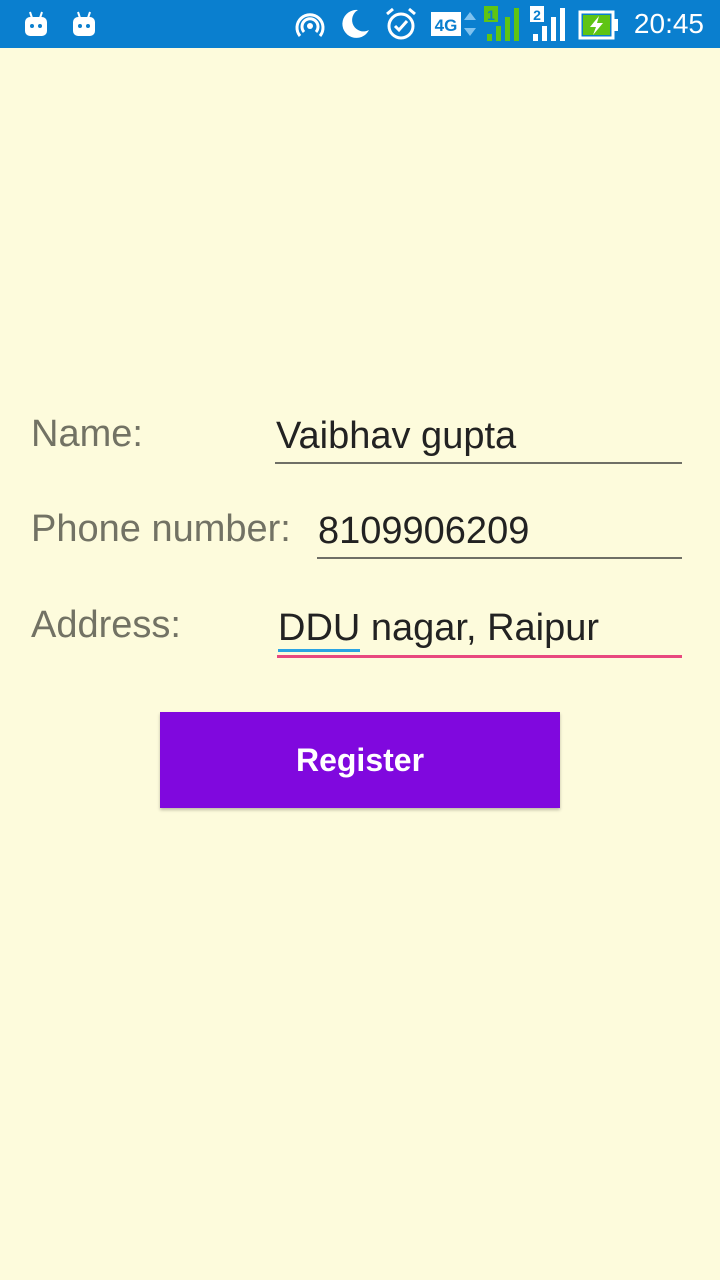  I want to click on name-label: Name:, so click(87, 434).